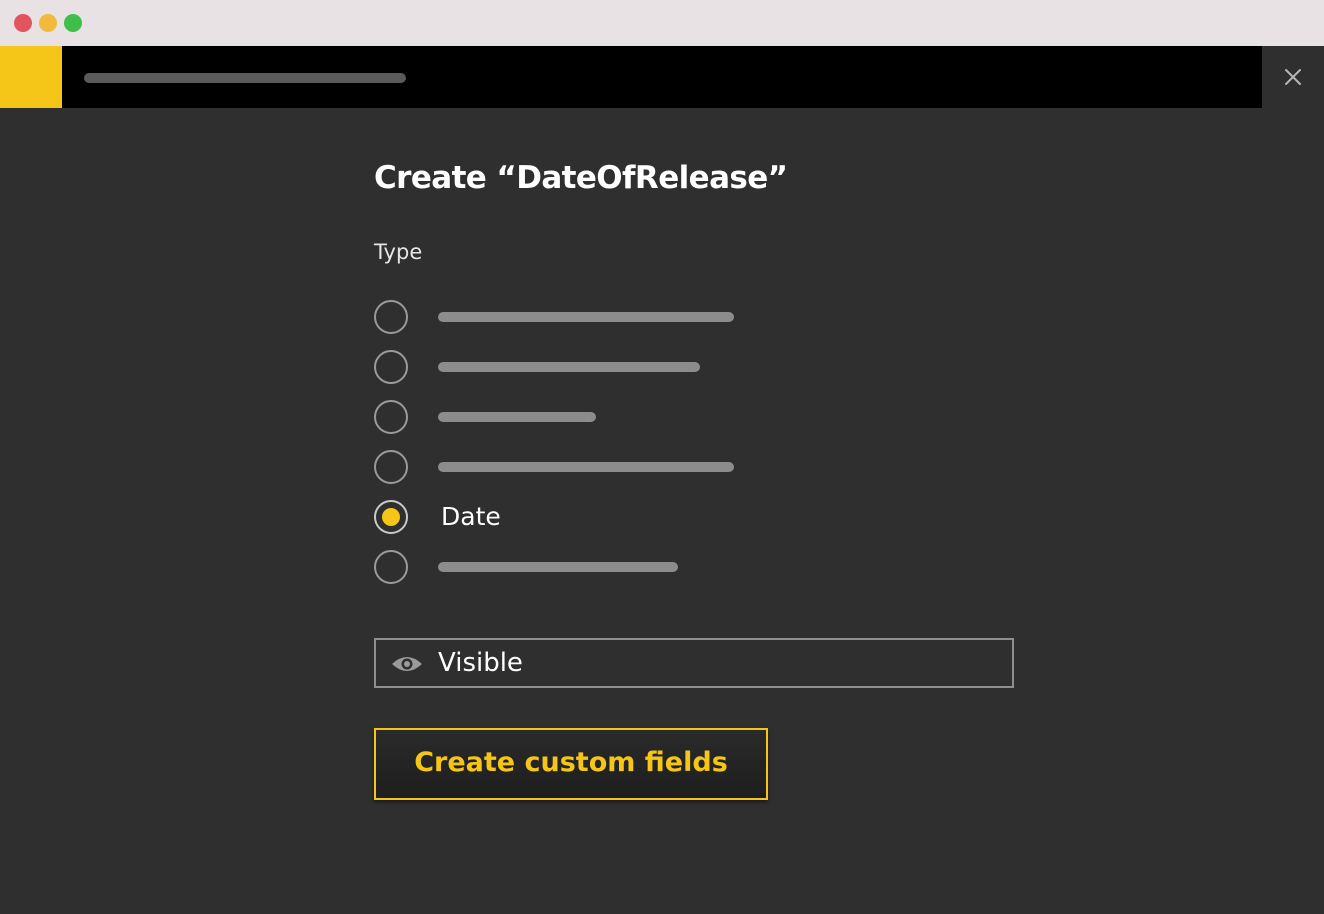 Image resolution: width=1324 pixels, height=914 pixels. What do you see at coordinates (662, 23) in the screenshot?
I see `window-titlebar` at bounding box center [662, 23].